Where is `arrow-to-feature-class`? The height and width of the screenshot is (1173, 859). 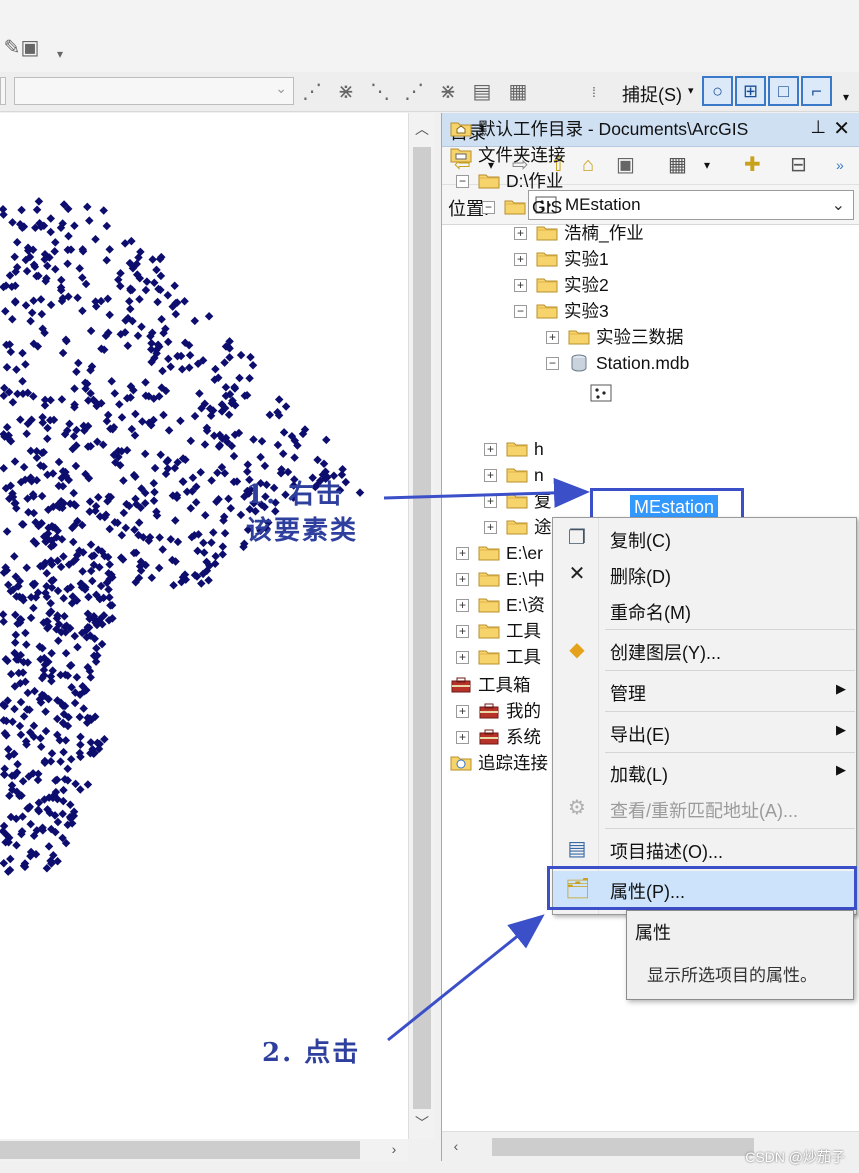
arrow-to-feature-class is located at coordinates (486, 492).